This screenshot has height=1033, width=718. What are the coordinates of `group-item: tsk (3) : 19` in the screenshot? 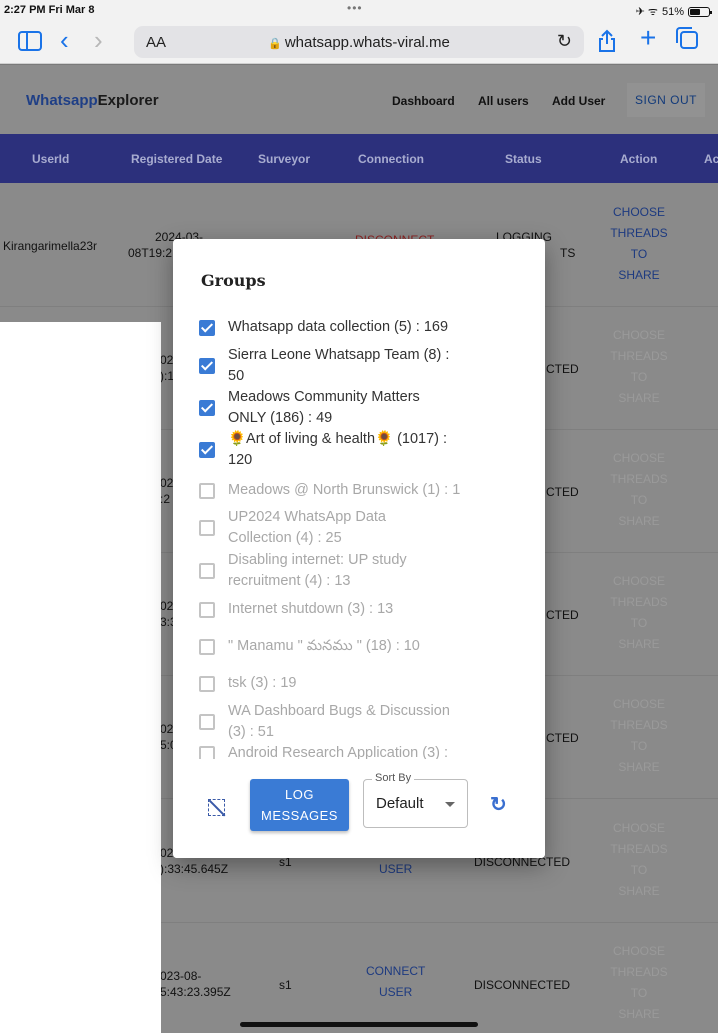 It's located at (359, 683).